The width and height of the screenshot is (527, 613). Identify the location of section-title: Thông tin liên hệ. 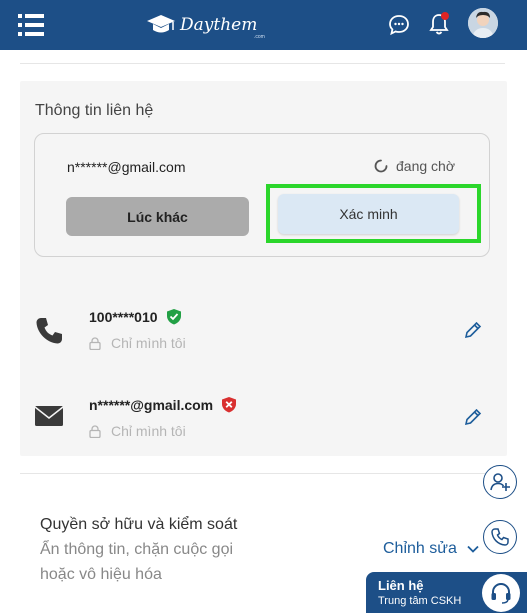
(94, 110).